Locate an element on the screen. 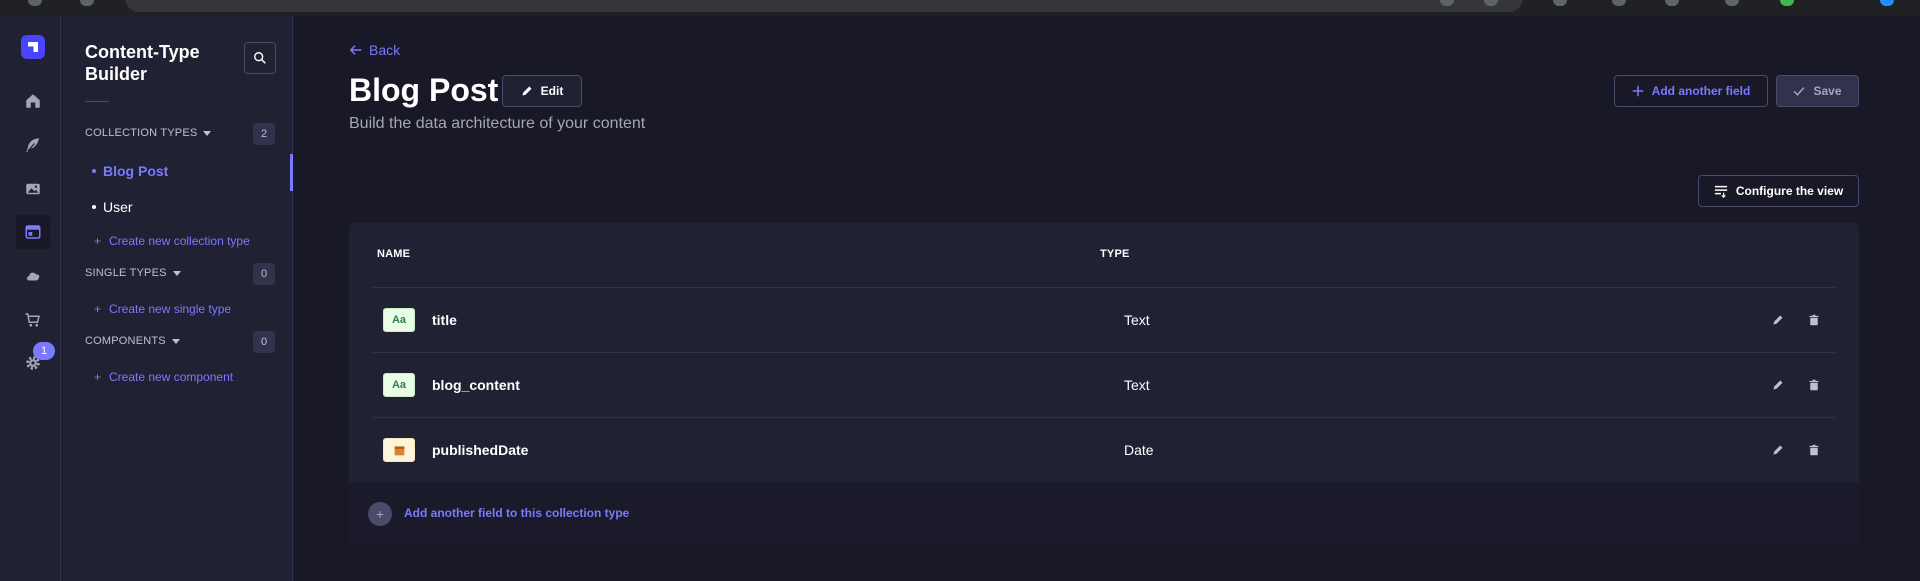 The image size is (1920, 581). components-label: COMPONENTS is located at coordinates (125, 341).